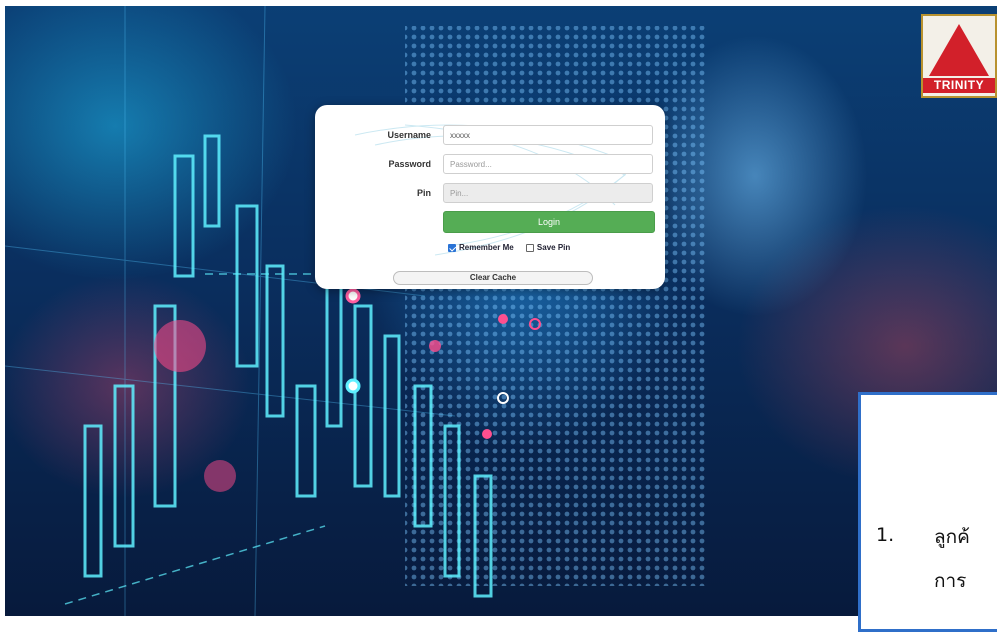 Image resolution: width=997 pixels, height=632 pixels. What do you see at coordinates (409, 135) in the screenshot?
I see `username-label: Username` at bounding box center [409, 135].